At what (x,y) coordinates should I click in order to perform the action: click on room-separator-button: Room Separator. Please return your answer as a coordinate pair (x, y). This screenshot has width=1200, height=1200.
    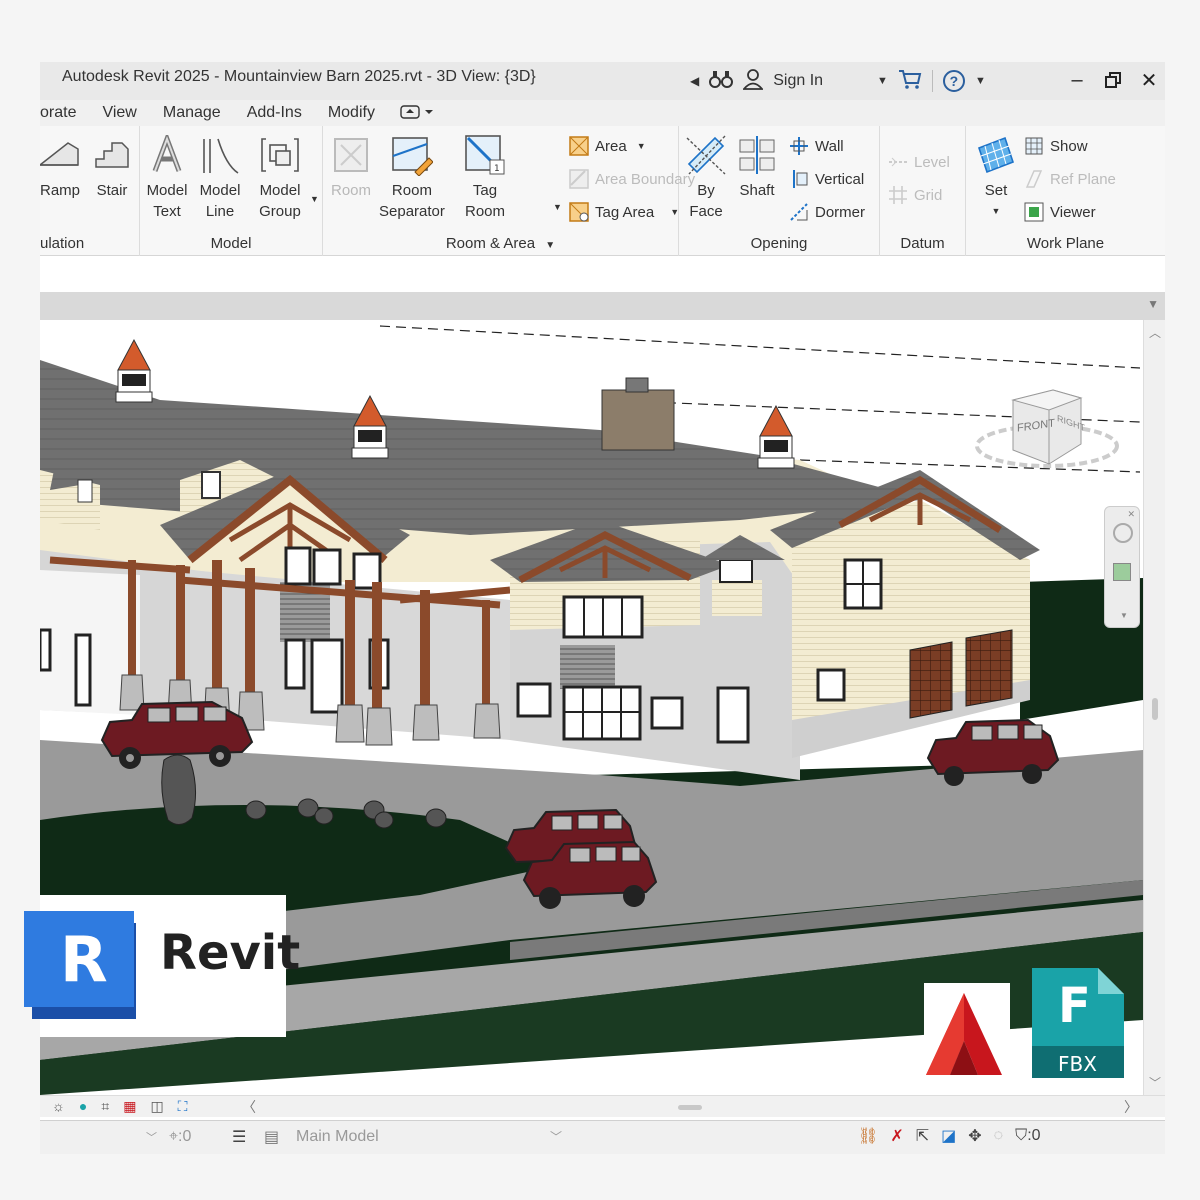
    Looking at the image, I should click on (412, 177).